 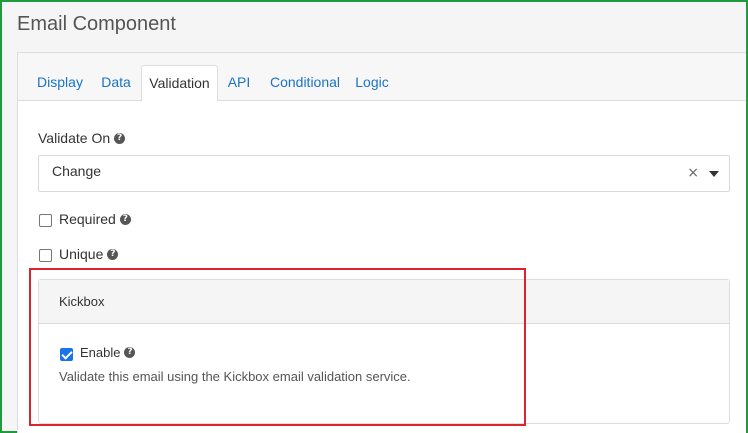 I want to click on required-label-text: Required, so click(x=87, y=219).